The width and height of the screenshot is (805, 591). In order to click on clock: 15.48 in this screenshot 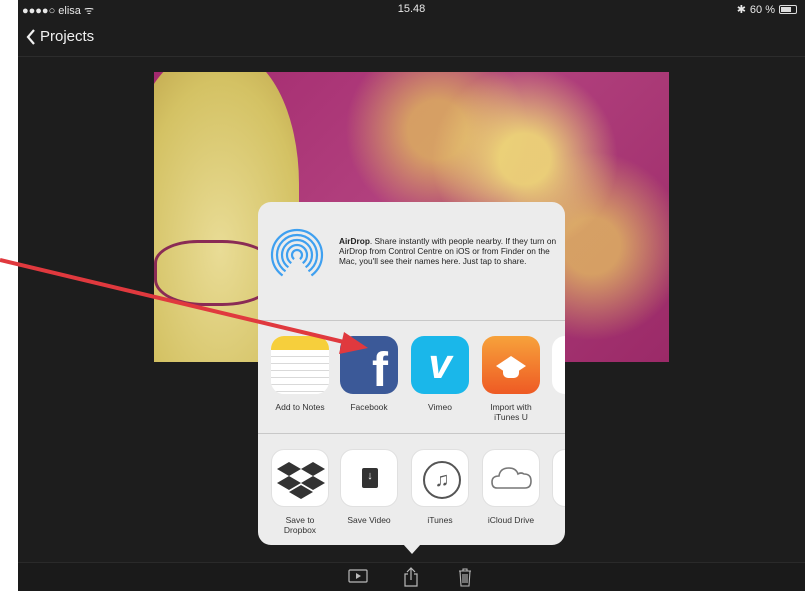, I will do `click(411, 9)`.